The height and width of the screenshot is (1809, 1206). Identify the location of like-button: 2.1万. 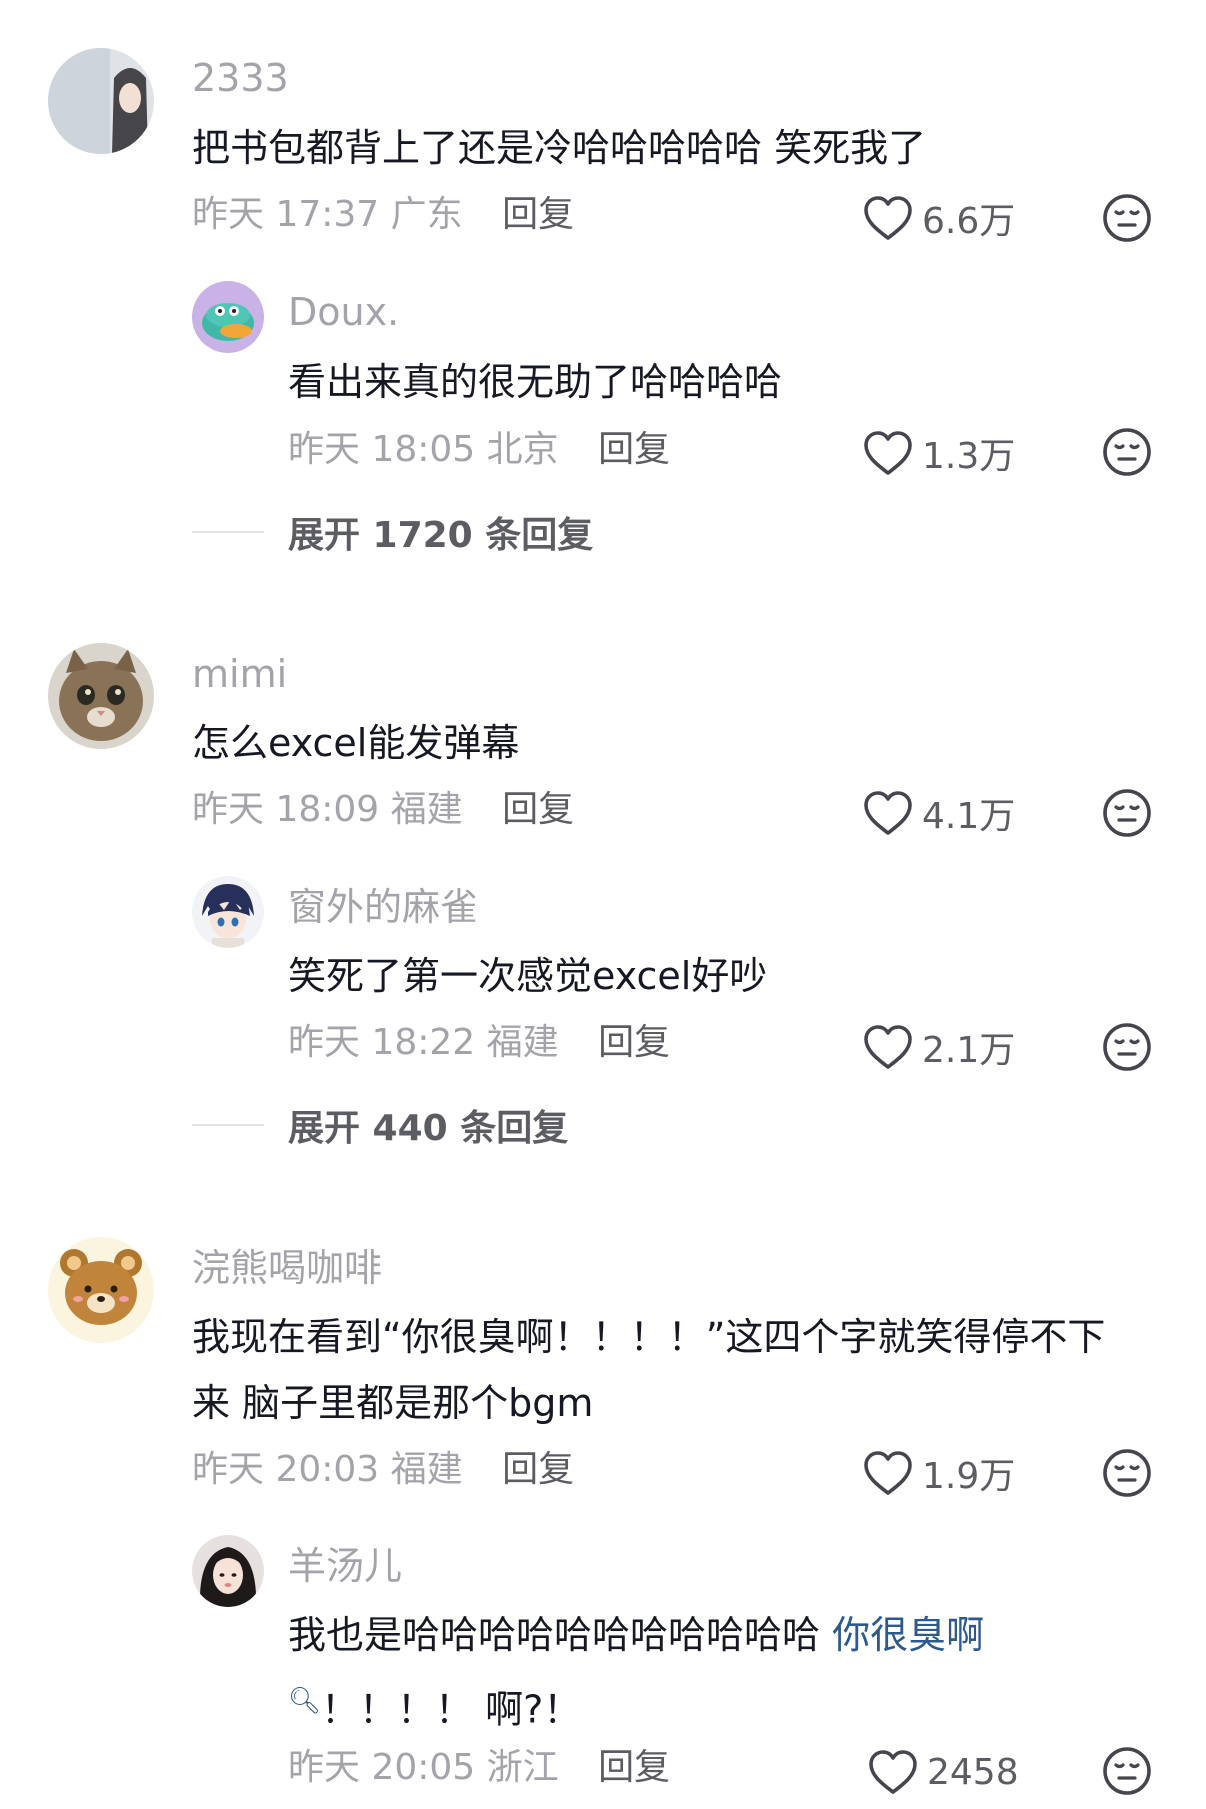
(938, 1047).